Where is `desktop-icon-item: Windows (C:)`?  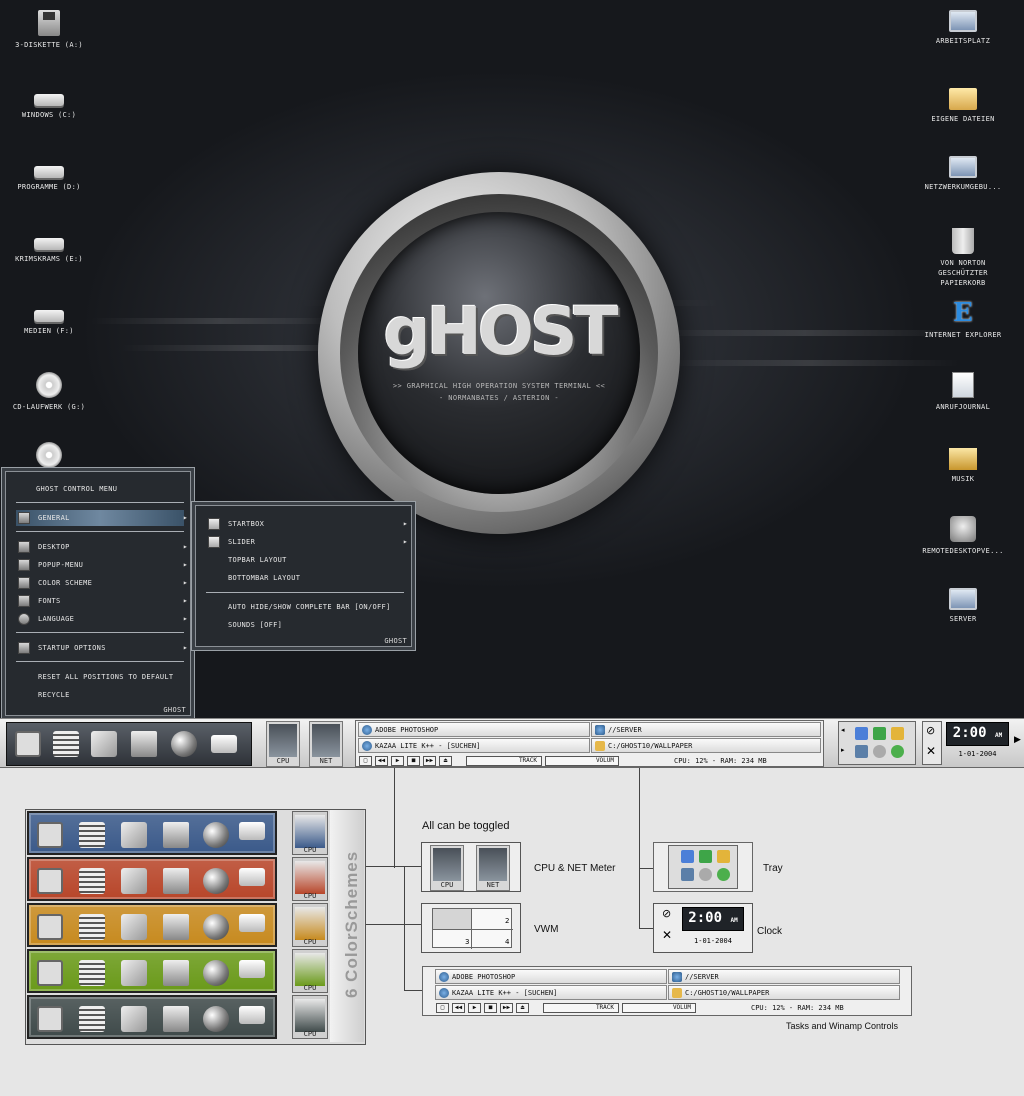
desktop-icon-item: Windows (C:) is located at coordinates (49, 102).